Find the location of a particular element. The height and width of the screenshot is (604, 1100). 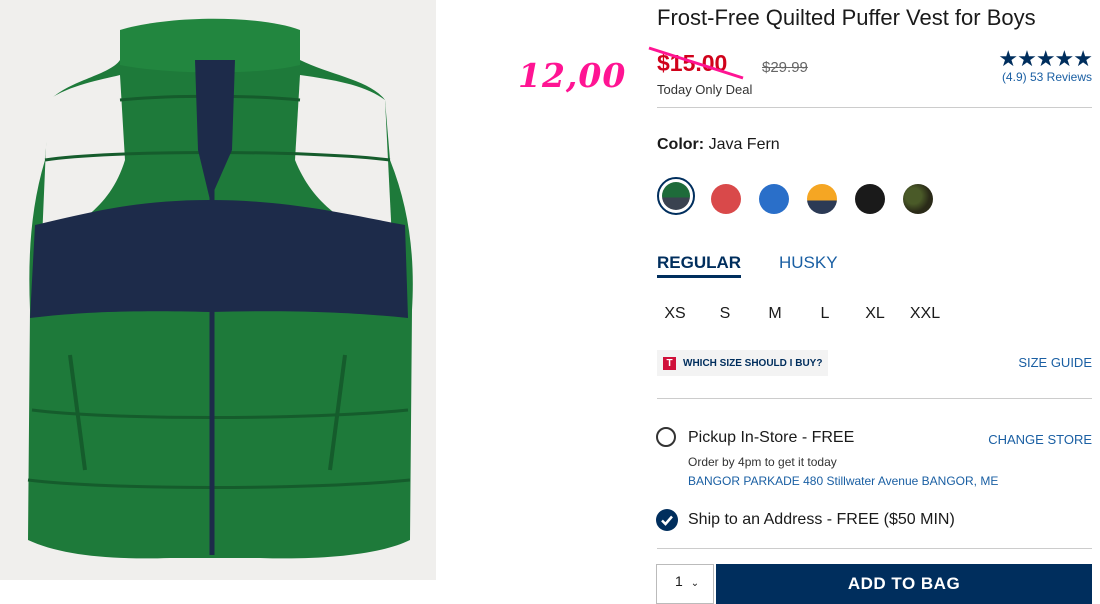

rating: ★★★★★ (4.9) 53 Reviews is located at coordinates (1045, 65).